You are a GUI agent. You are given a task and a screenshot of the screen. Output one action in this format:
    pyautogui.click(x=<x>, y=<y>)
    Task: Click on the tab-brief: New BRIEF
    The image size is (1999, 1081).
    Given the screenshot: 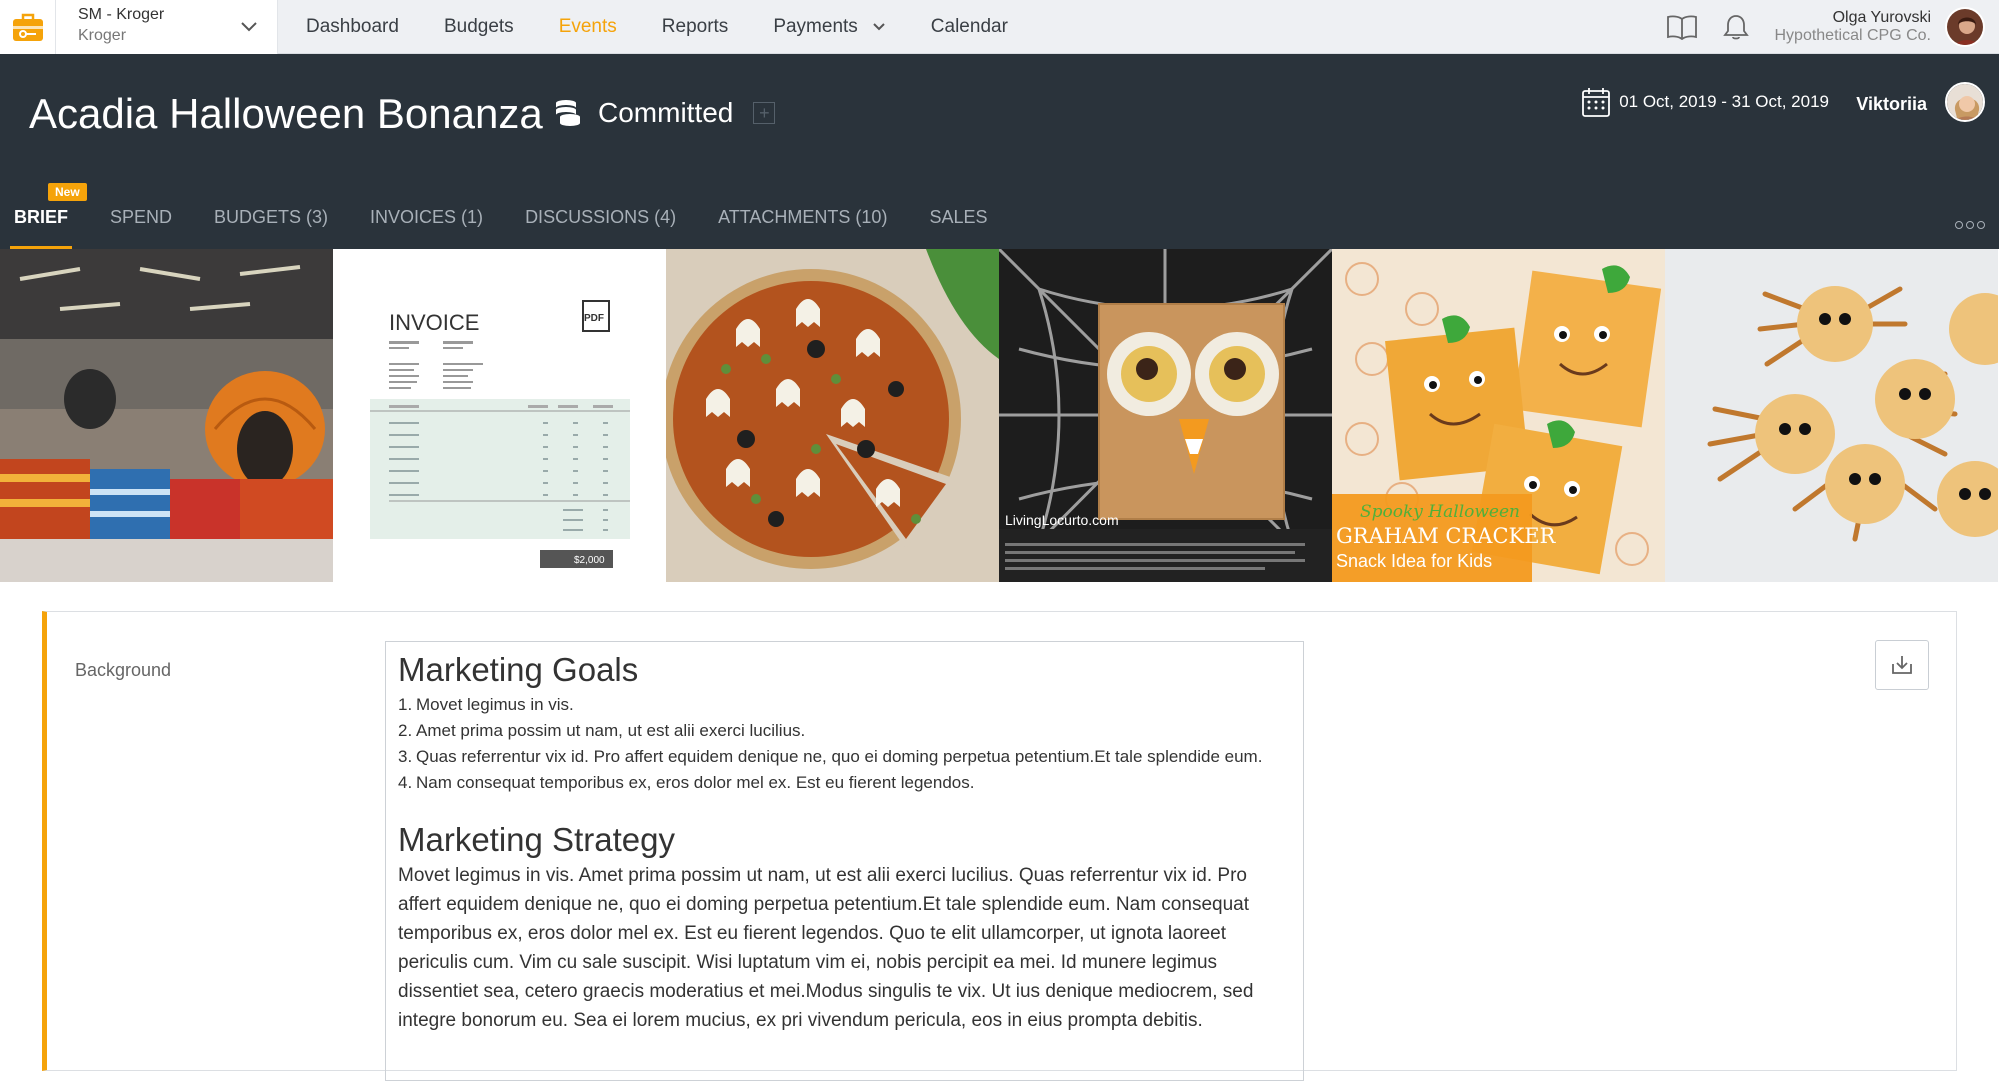 What is the action you would take?
    pyautogui.click(x=48, y=216)
    